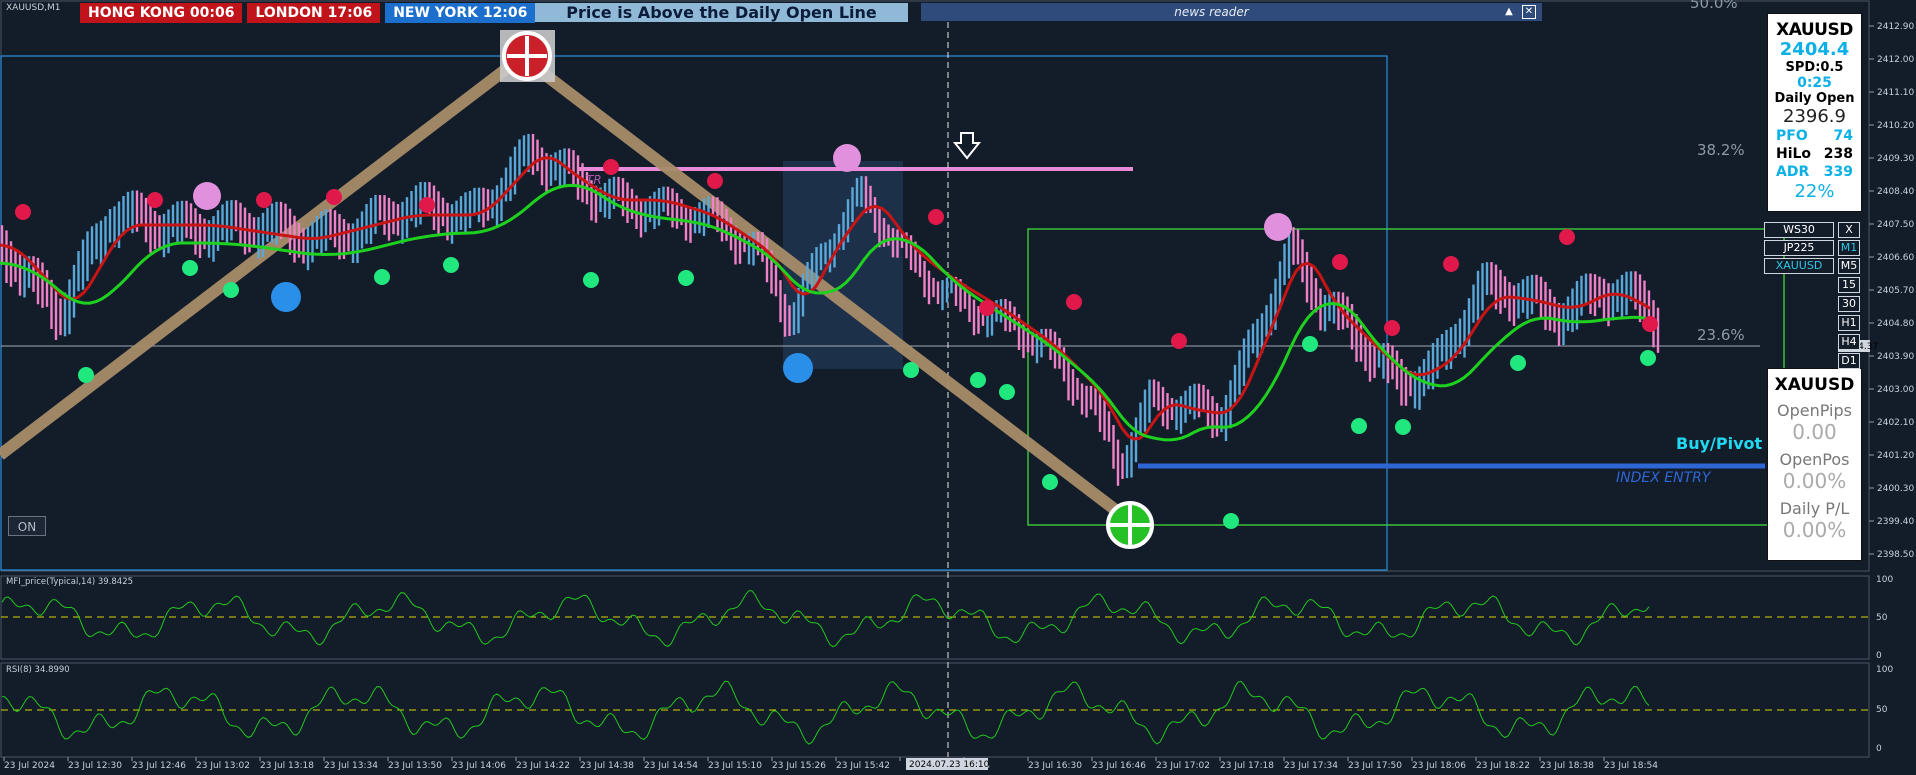 The image size is (1916, 775). I want to click on price-tick-label: 2405.70, so click(1895, 291).